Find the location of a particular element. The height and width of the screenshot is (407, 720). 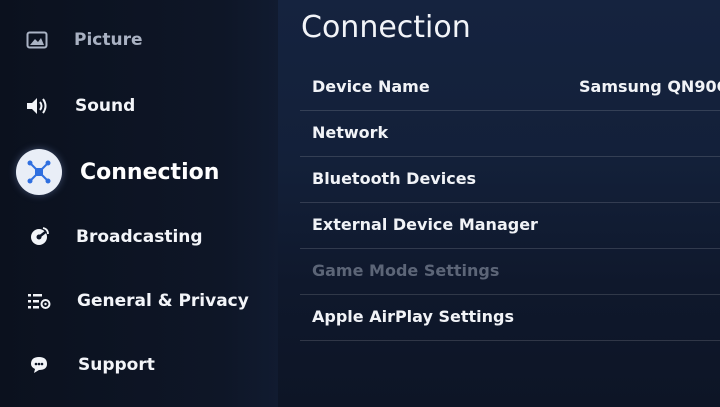

sidebar-item-label: Support is located at coordinates (116, 365).